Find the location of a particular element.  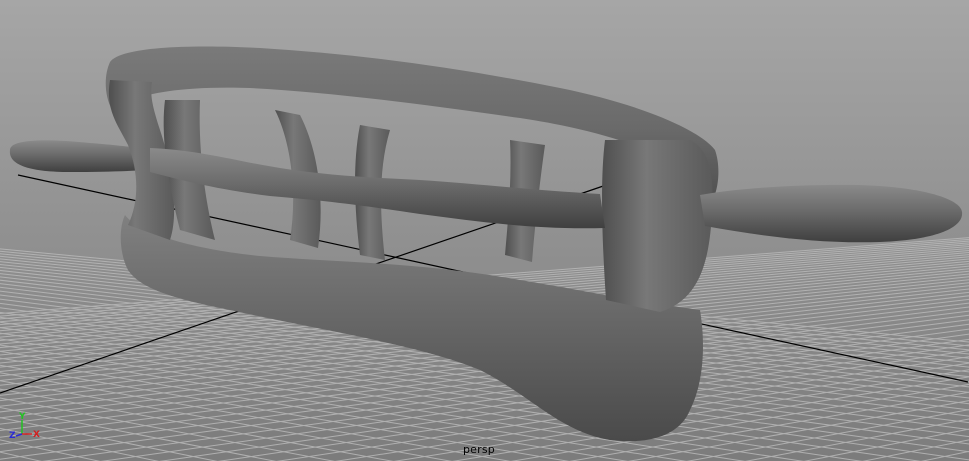

axis-orientation-gizmo: Y X Z is located at coordinates (24, 426).